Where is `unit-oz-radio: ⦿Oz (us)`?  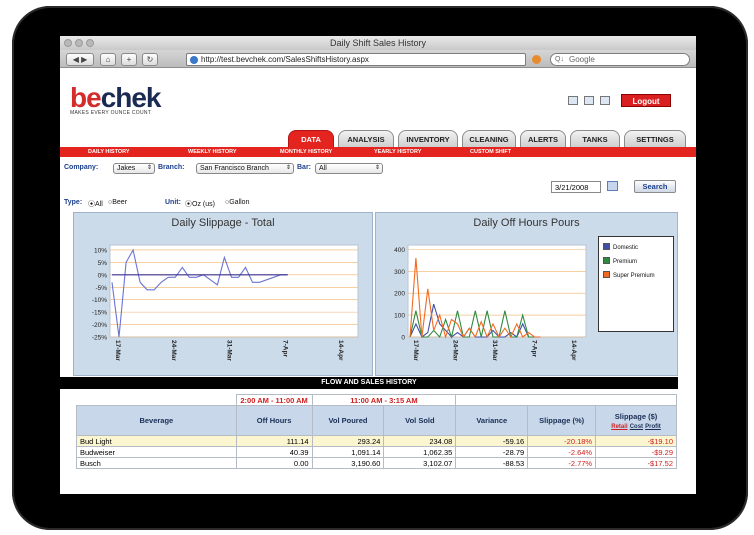 unit-oz-radio: ⦿Oz (us) is located at coordinates (200, 204).